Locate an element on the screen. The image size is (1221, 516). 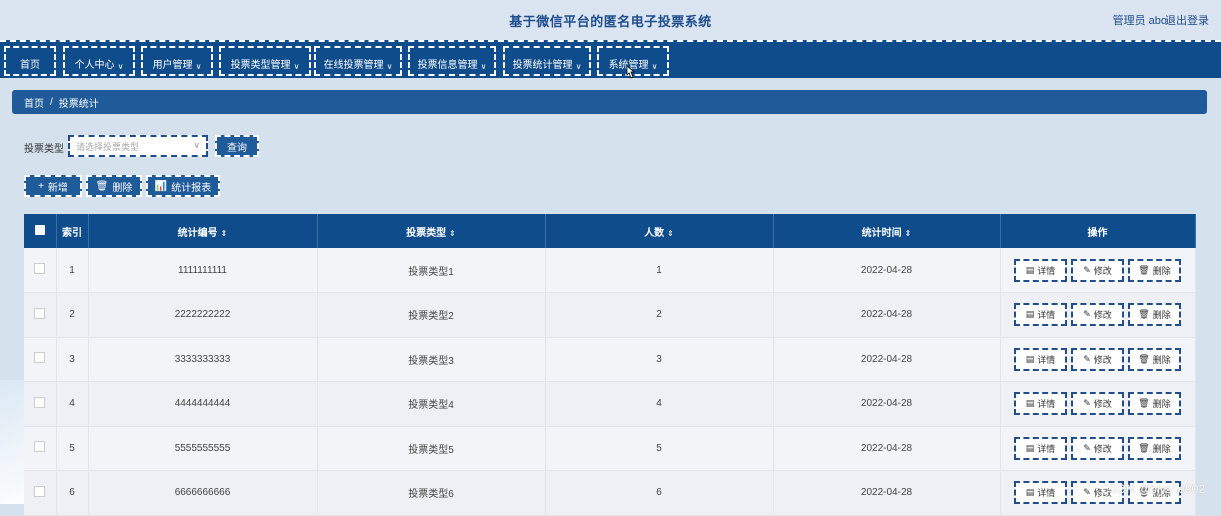
nav-item-home: 首页 is located at coordinates (30, 61).